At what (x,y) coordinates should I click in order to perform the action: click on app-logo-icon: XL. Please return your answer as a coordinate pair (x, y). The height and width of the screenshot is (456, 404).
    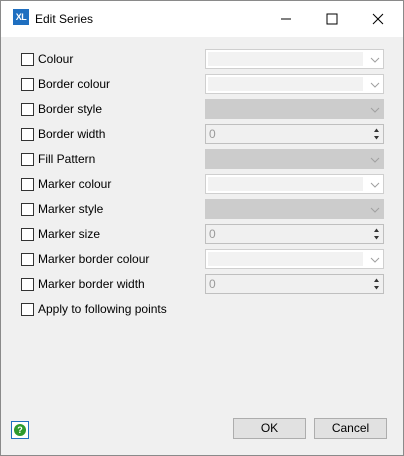
    Looking at the image, I should click on (21, 17).